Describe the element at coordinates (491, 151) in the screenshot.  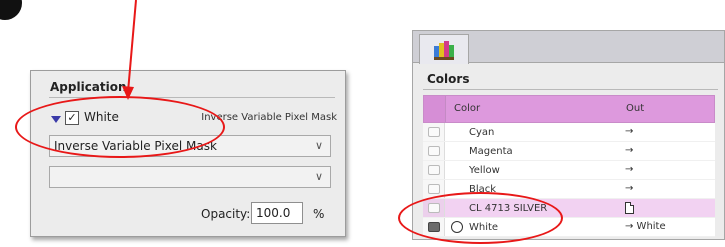
I see `color-name: Magenta` at that location.